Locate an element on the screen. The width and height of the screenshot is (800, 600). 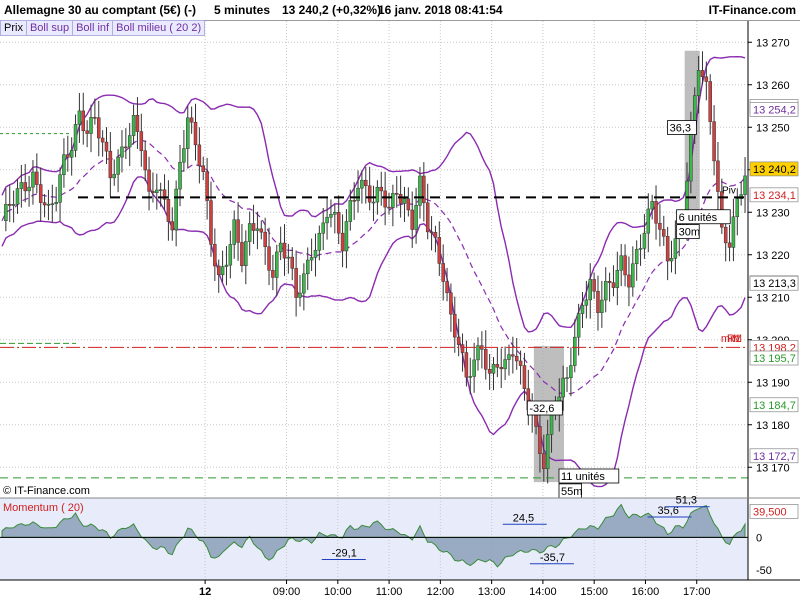
y-tick-label: 13 180 is located at coordinates (773, 426).